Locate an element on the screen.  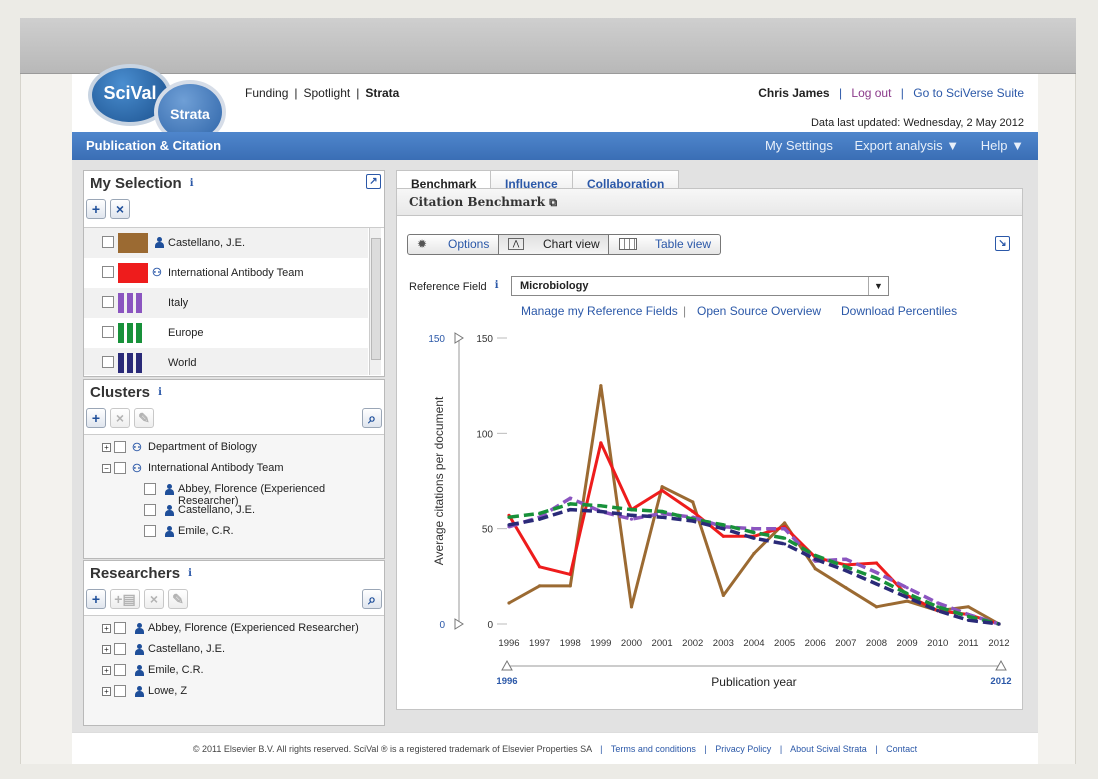
open-source-link: Open Source Overview is located at coordinates (759, 311).